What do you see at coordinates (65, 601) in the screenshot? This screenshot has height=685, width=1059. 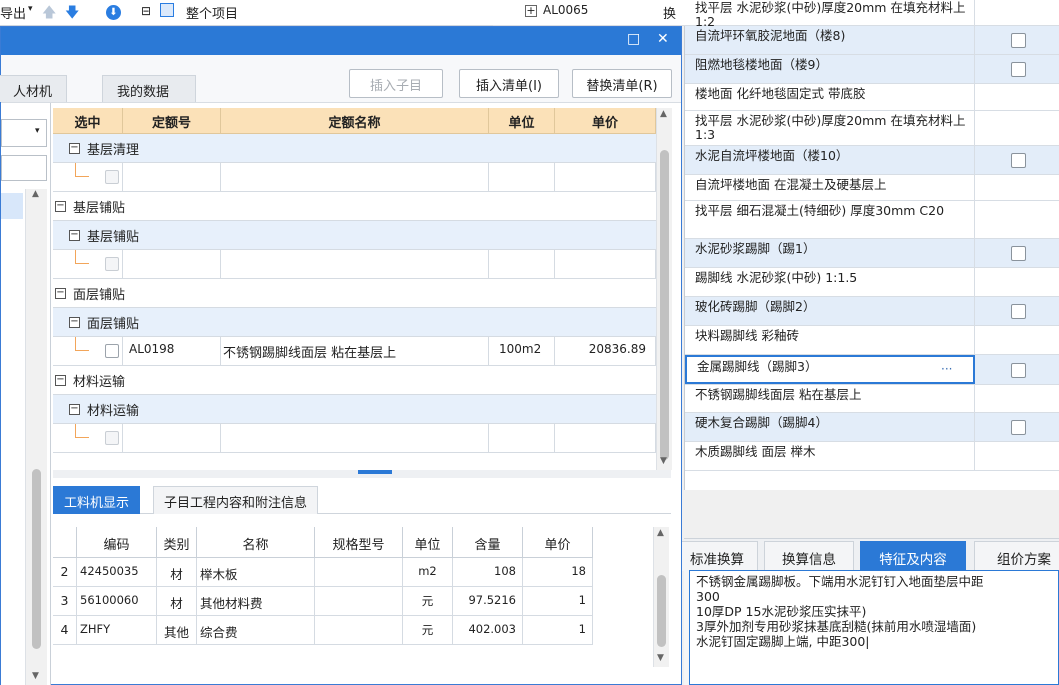 I see `cell-no: 3` at bounding box center [65, 601].